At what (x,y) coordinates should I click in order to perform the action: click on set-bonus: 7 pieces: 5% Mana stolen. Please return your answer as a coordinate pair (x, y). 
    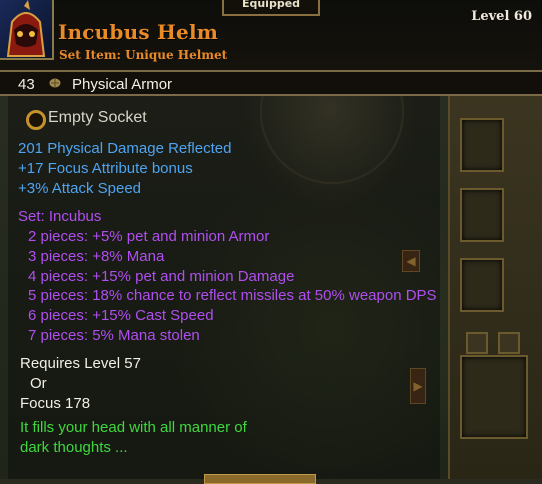
    Looking at the image, I should click on (114, 335).